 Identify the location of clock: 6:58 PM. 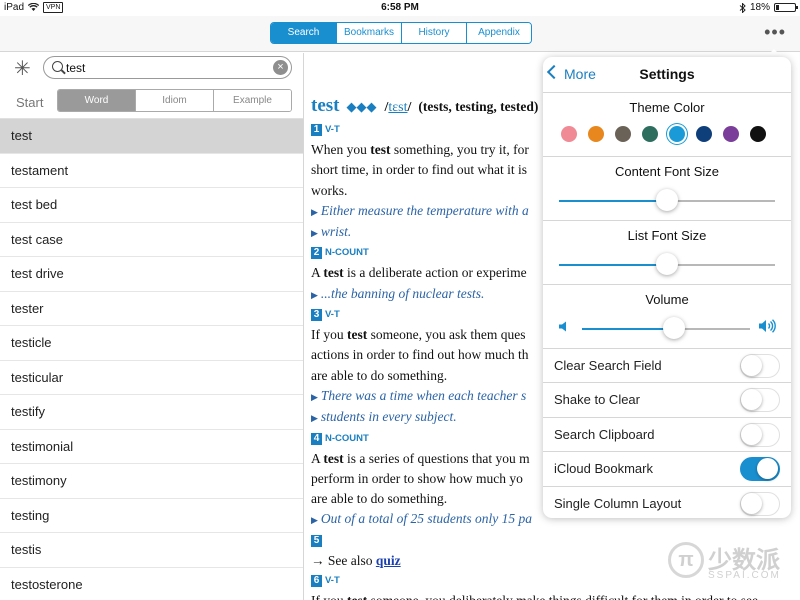
(400, 7).